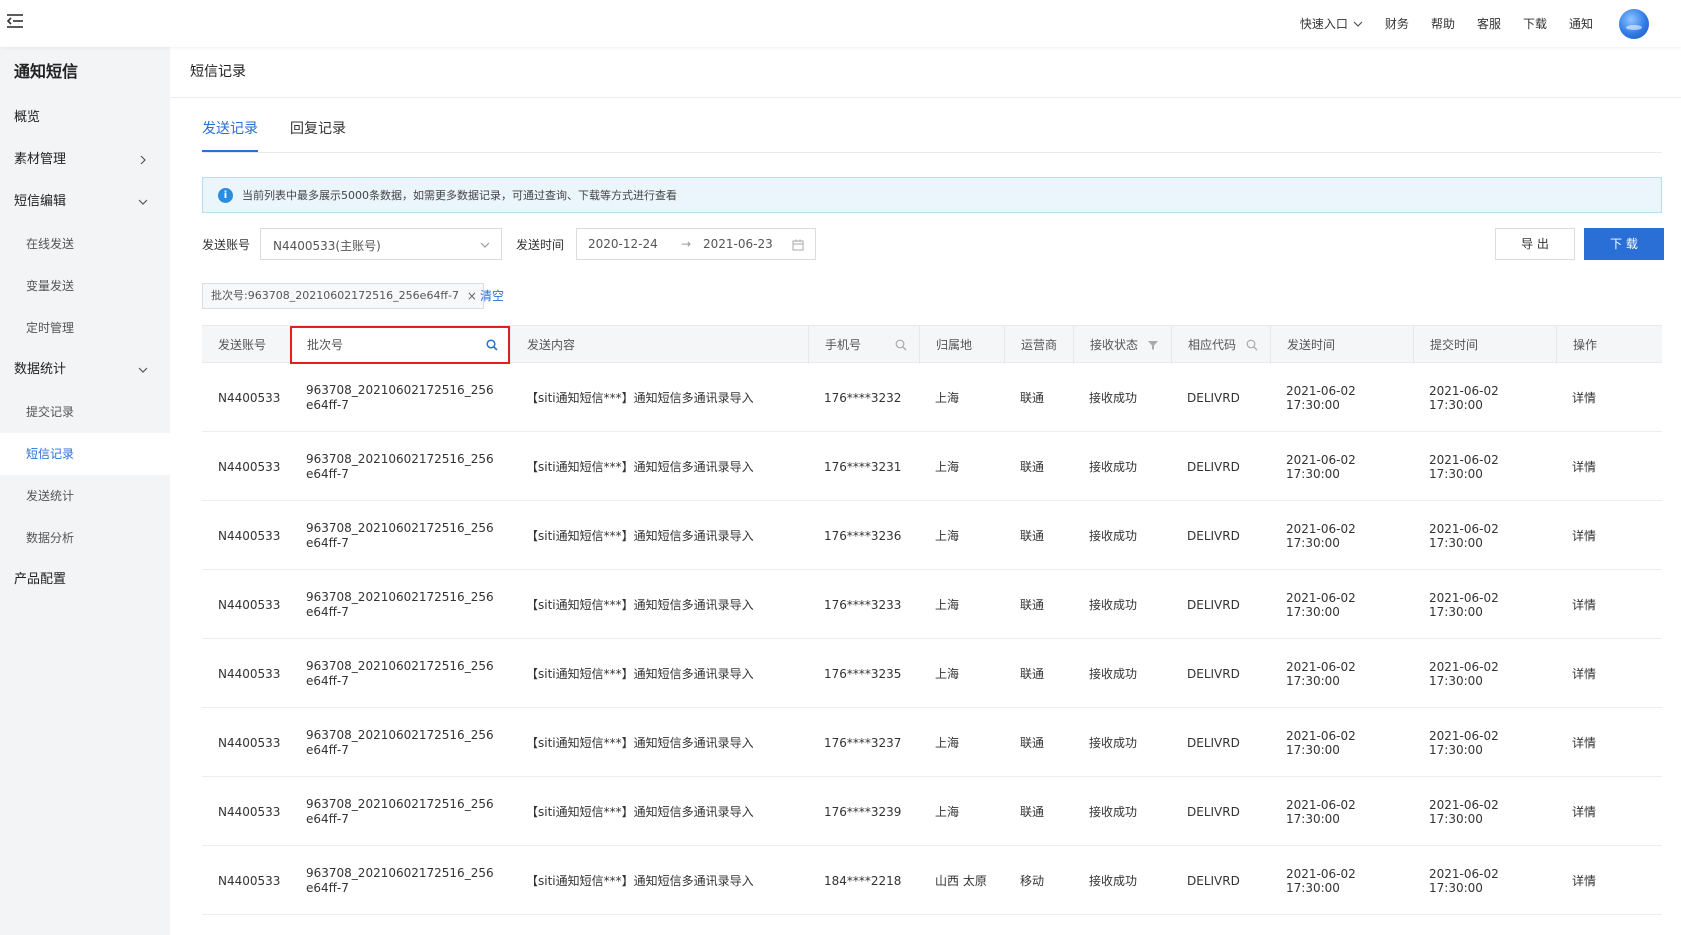 The width and height of the screenshot is (1681, 935). Describe the element at coordinates (381, 244) in the screenshot. I see `account-select: N4400533(主账号)` at that location.